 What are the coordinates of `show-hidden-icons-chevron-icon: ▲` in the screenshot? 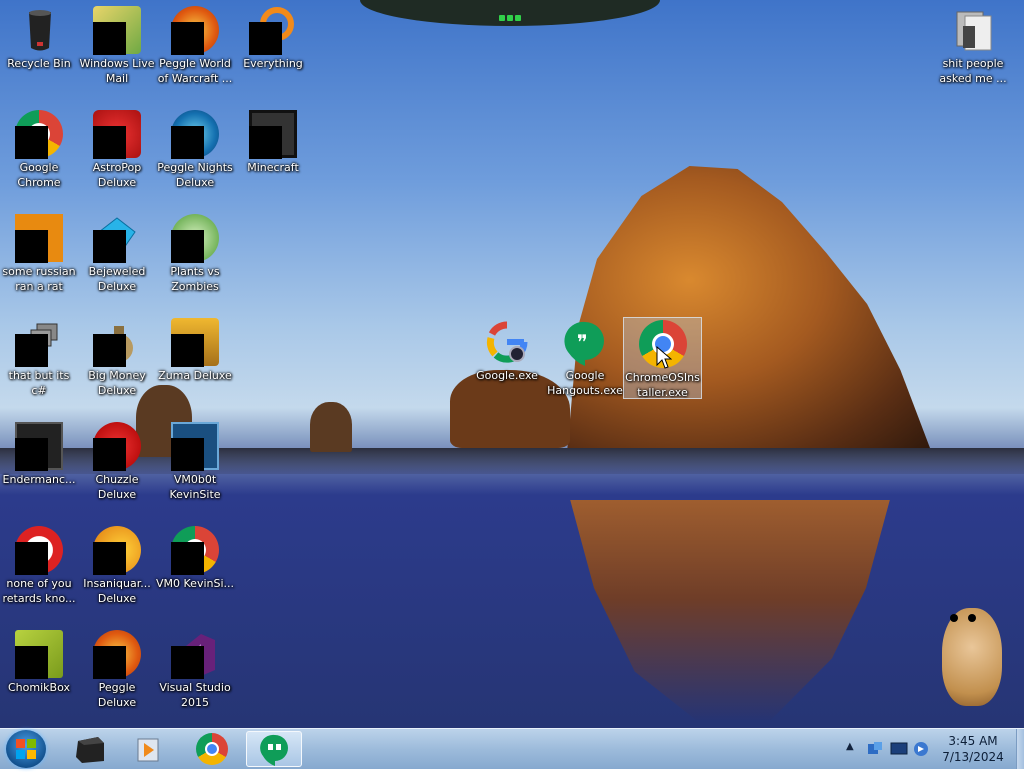 It's located at (850, 746).